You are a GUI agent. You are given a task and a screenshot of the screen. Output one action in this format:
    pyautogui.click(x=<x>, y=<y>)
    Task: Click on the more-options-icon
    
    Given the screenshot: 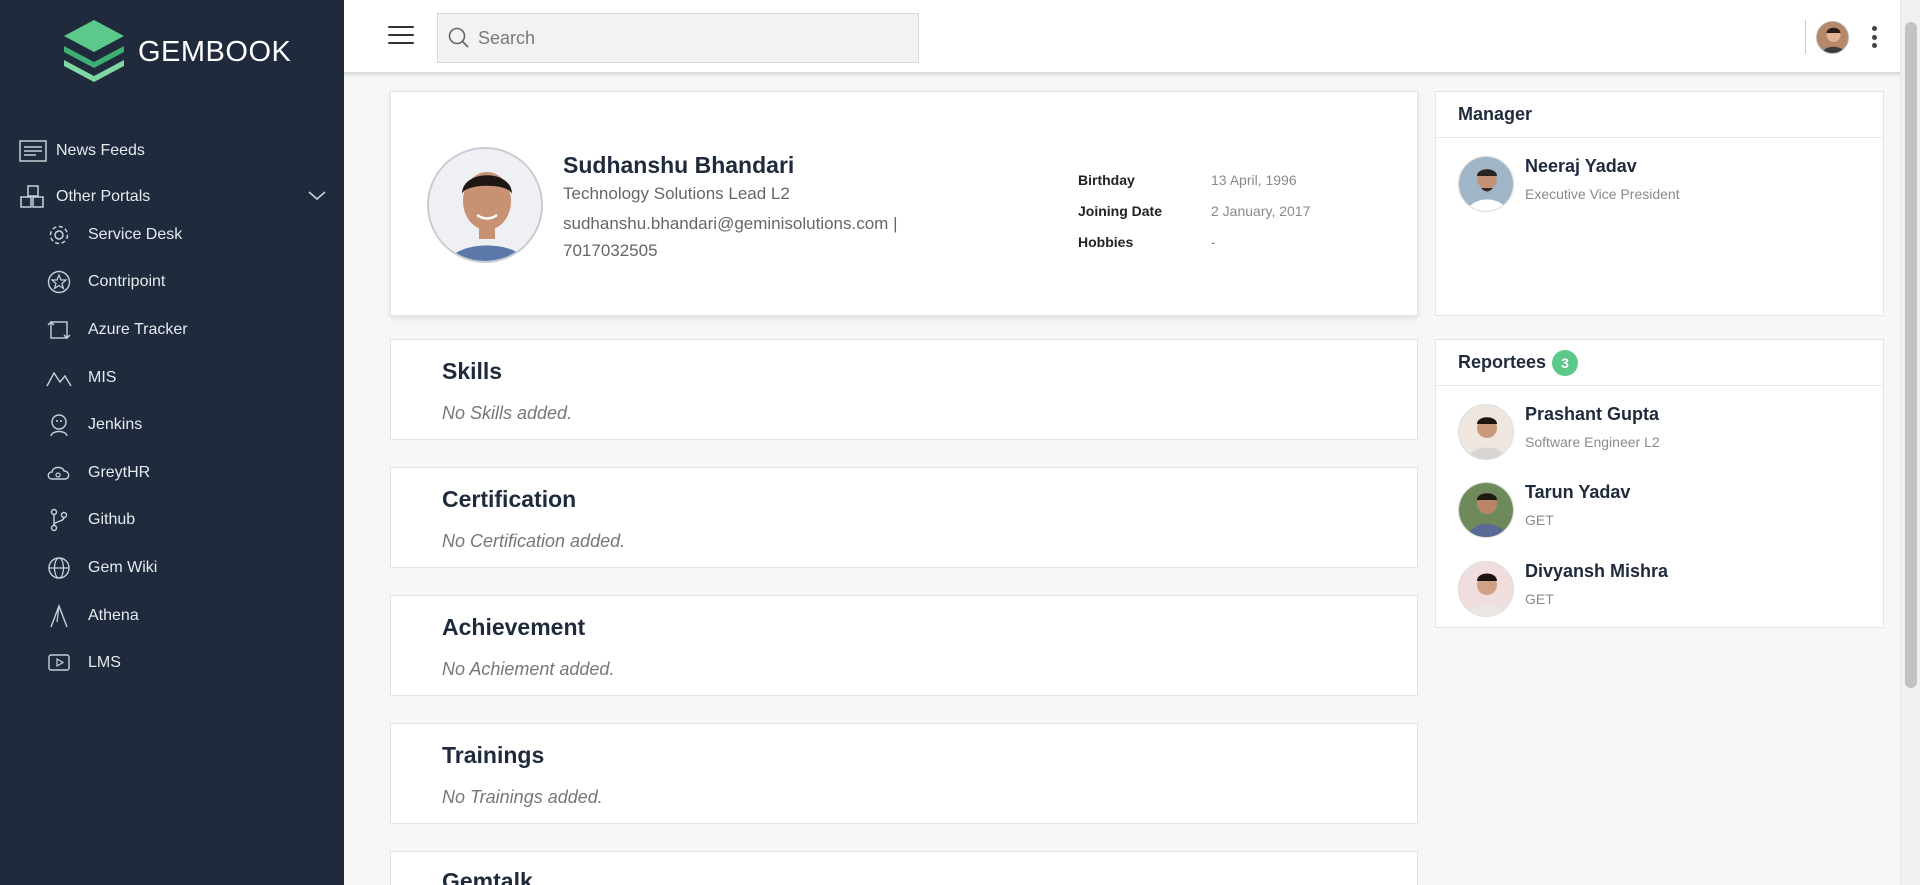 What is the action you would take?
    pyautogui.click(x=1875, y=37)
    